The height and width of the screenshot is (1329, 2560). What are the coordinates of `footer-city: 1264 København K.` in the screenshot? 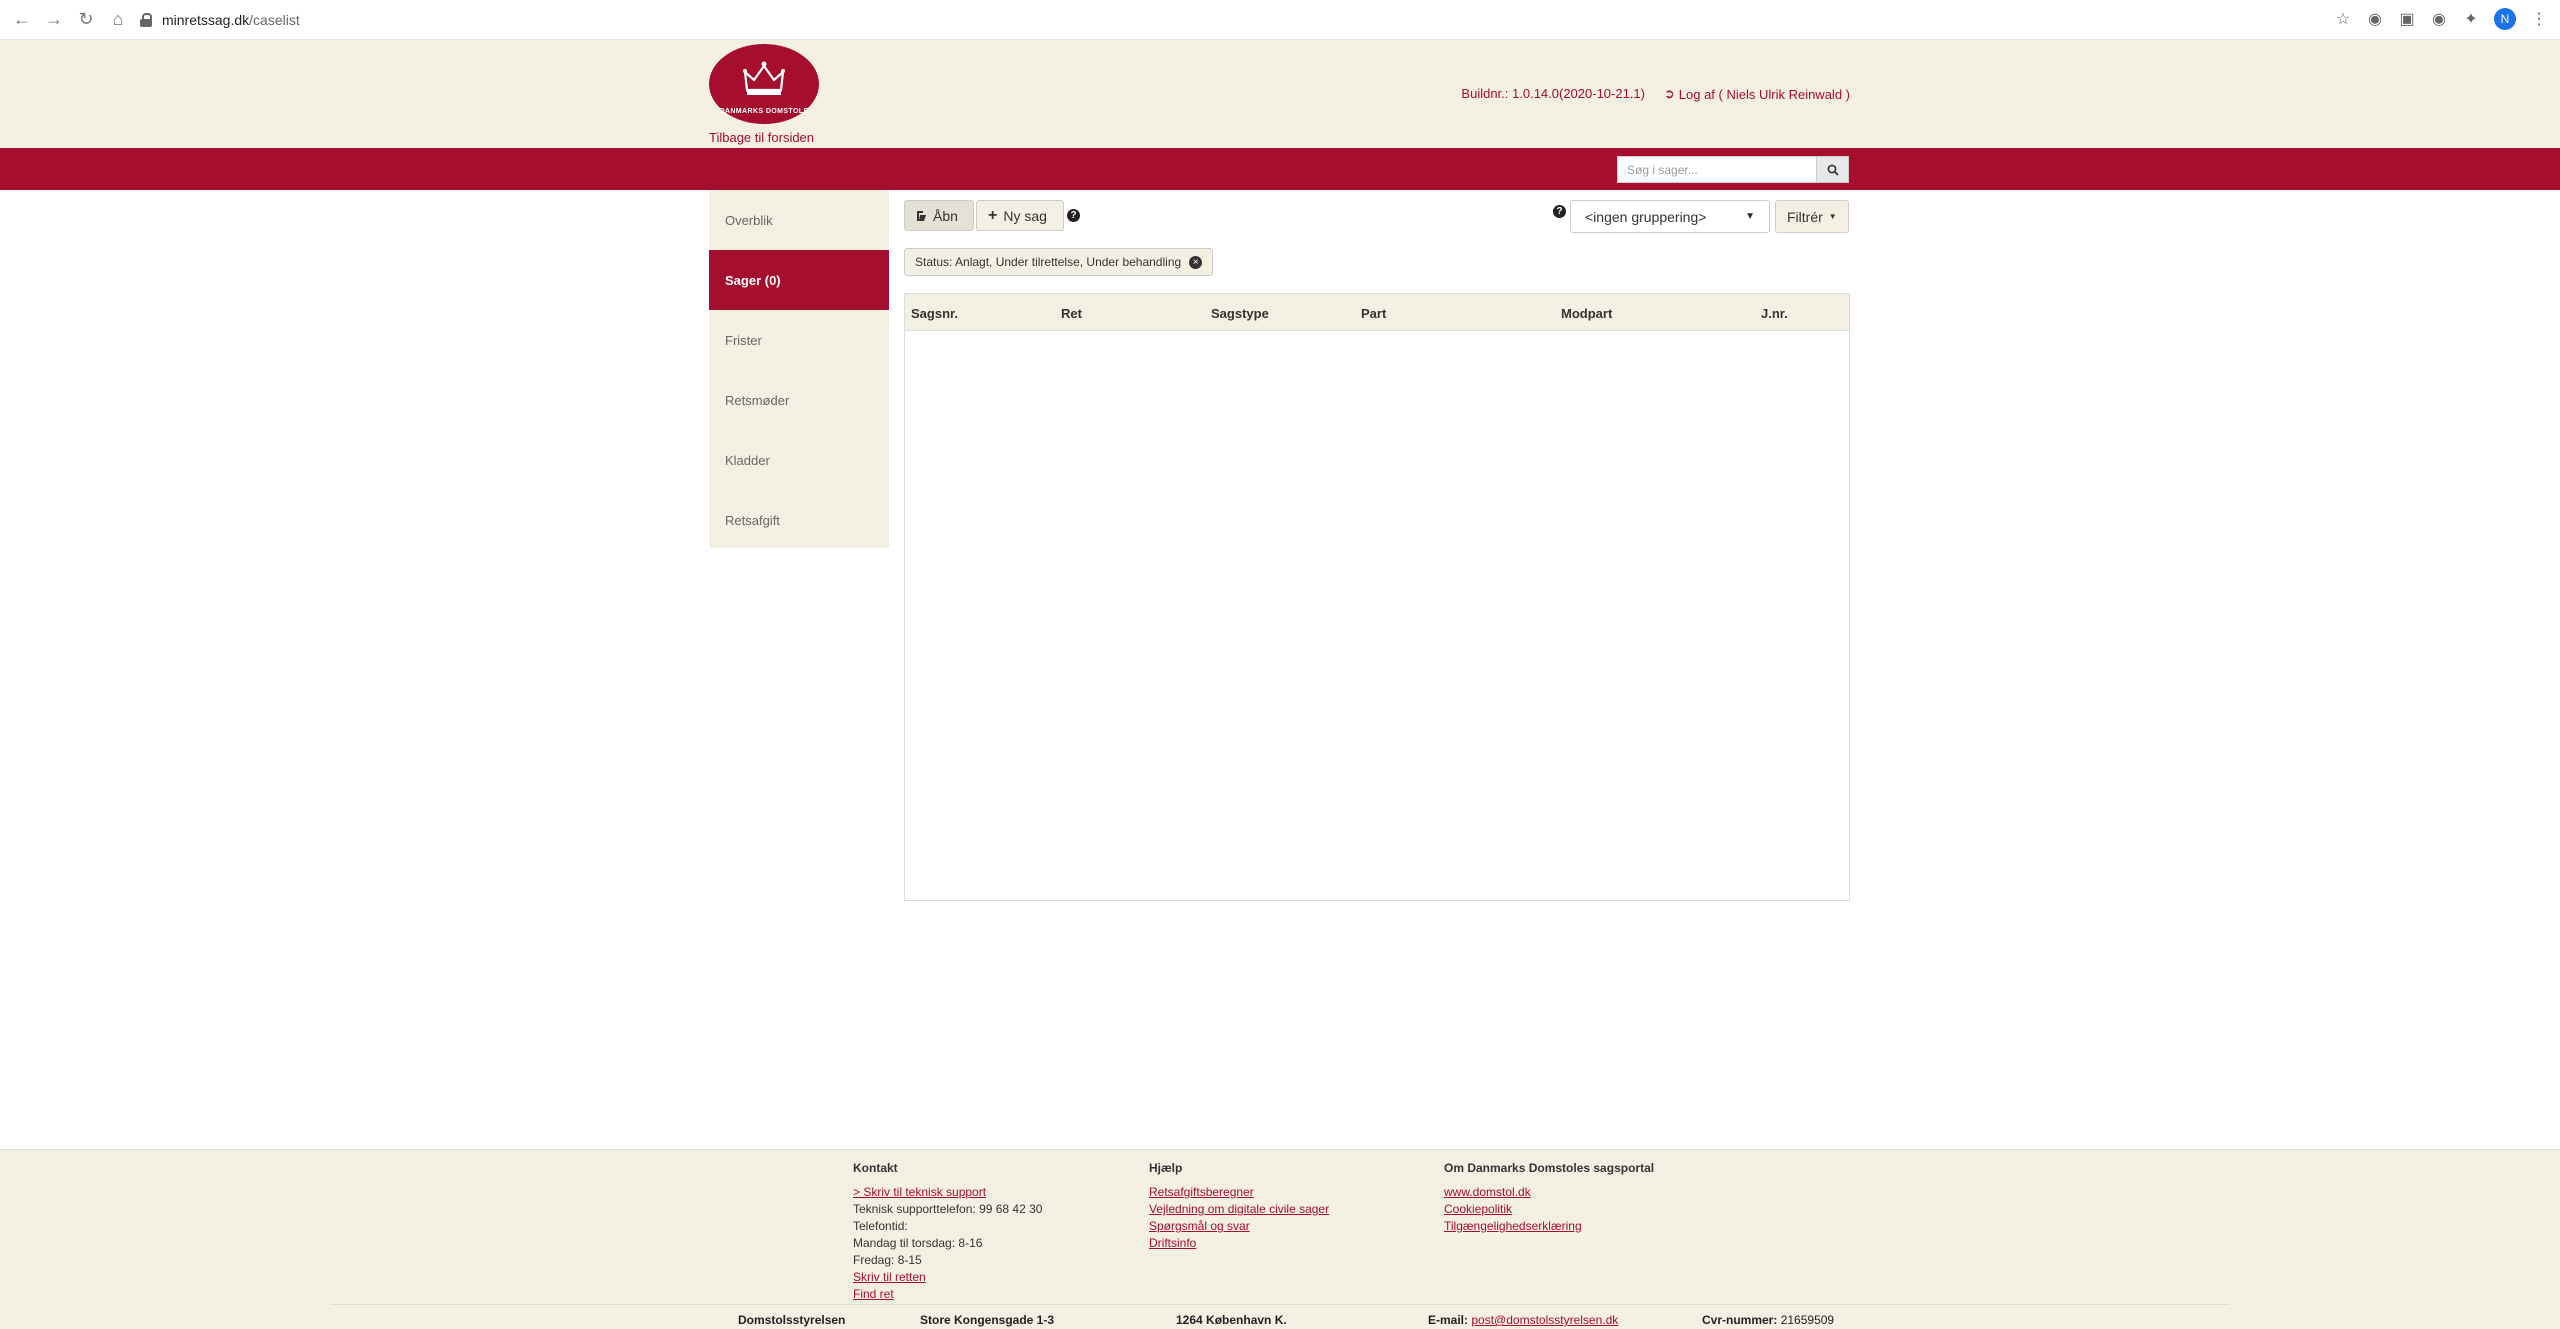 It's located at (1231, 1320).